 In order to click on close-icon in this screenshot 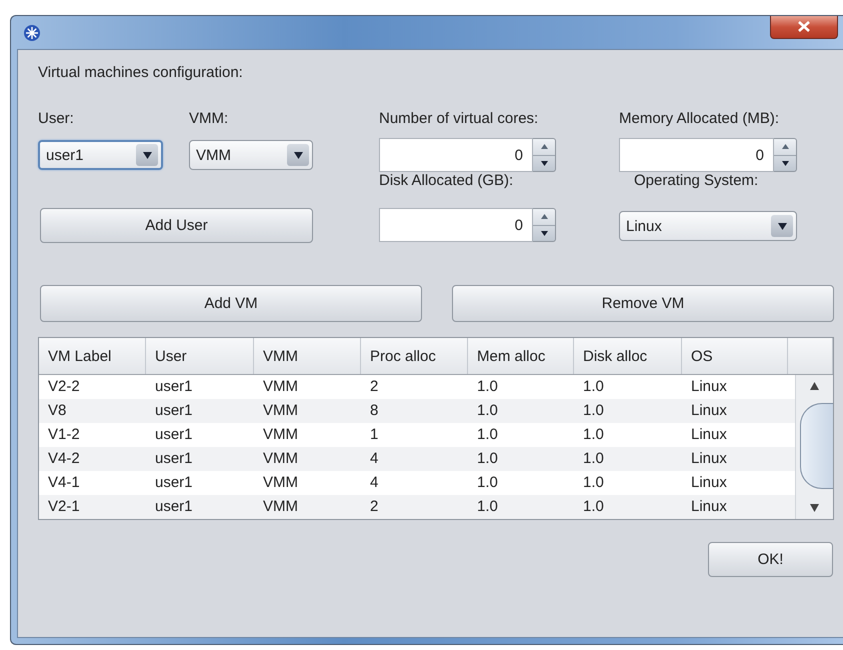, I will do `click(804, 26)`.